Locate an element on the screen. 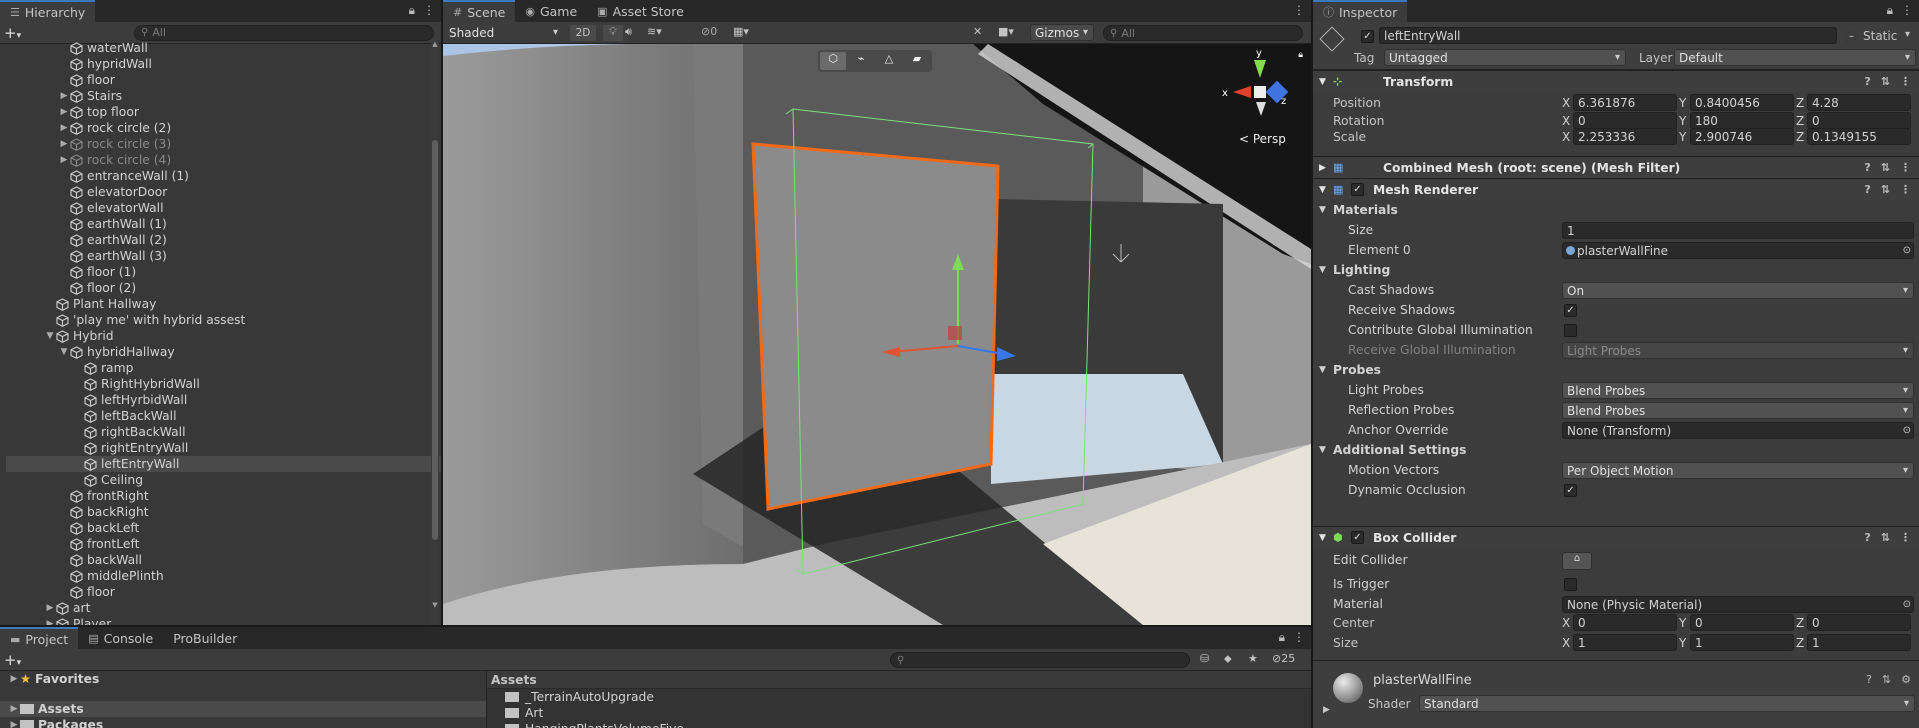  hierarchy-item: elevatorDoor is located at coordinates (223, 192).